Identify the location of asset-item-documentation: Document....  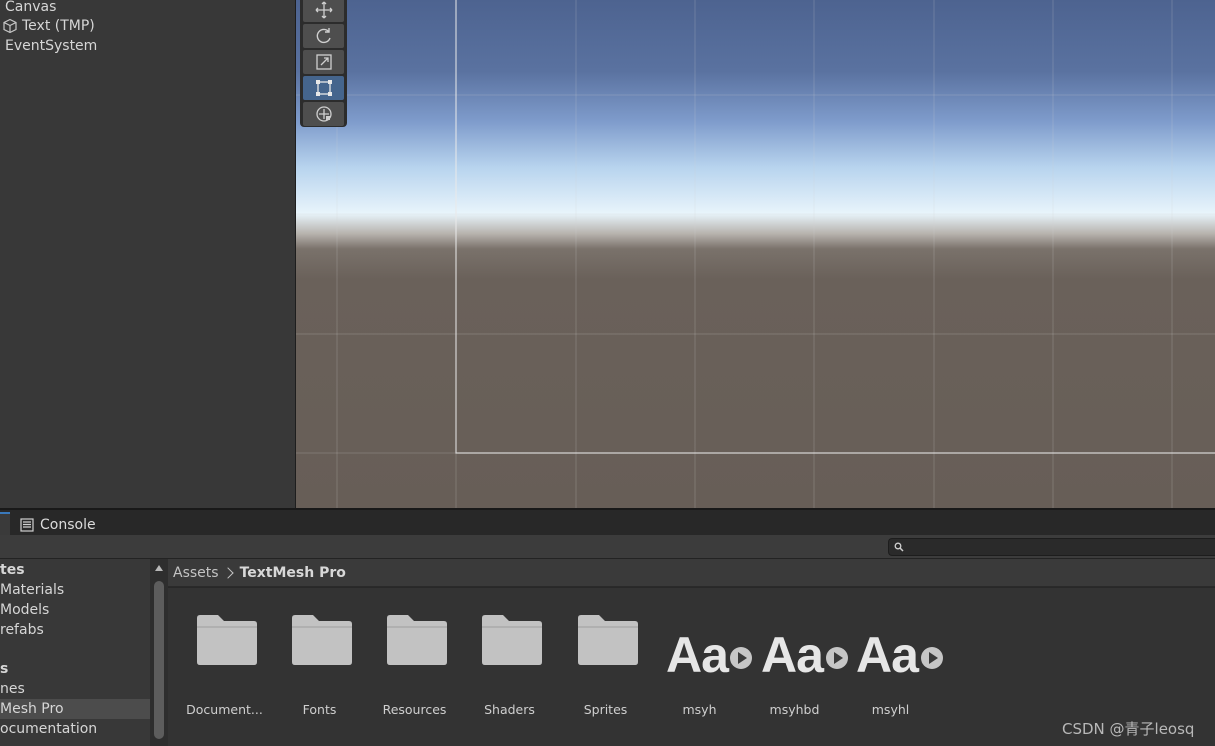
(224, 662).